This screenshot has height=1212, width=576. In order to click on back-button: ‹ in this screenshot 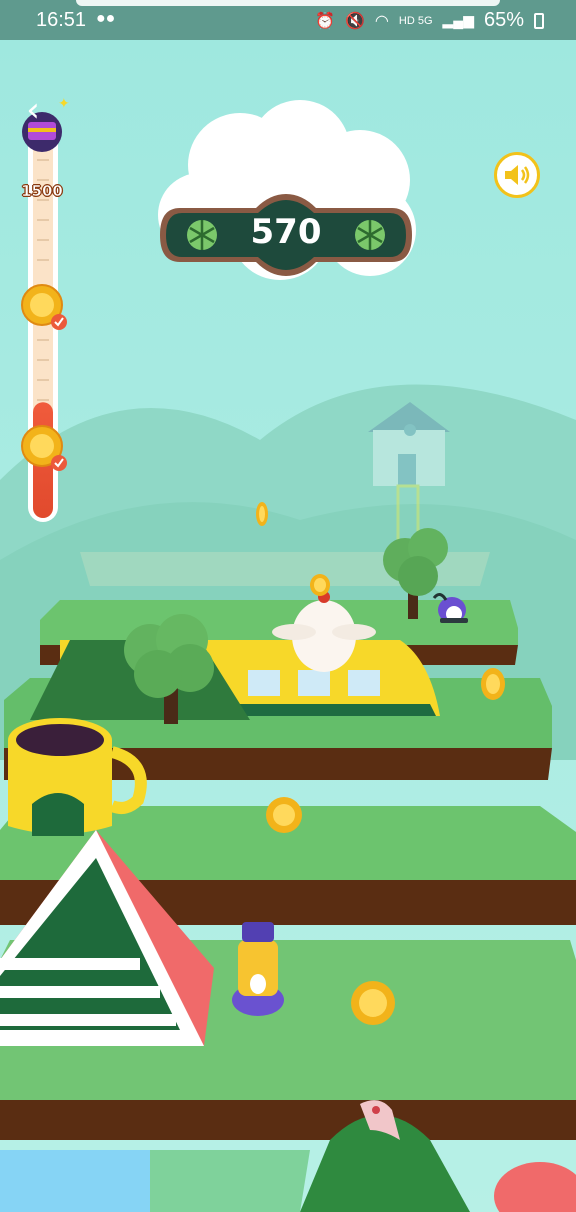, I will do `click(33, 110)`.